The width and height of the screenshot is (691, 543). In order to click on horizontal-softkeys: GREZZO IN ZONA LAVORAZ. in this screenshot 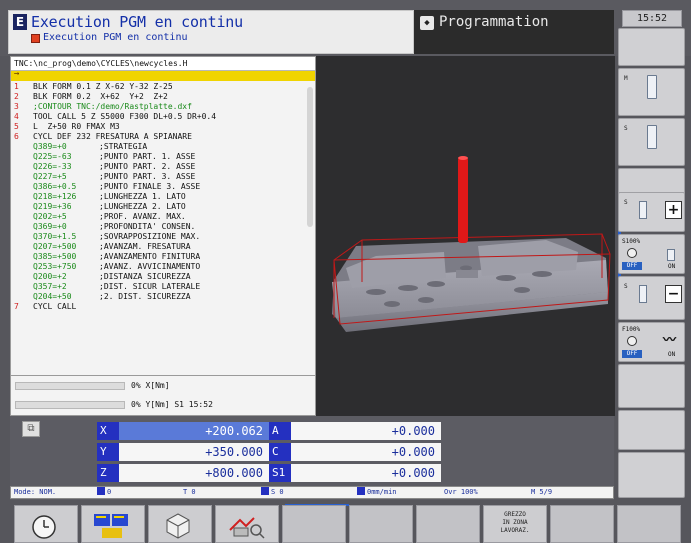, I will do `click(349, 524)`.